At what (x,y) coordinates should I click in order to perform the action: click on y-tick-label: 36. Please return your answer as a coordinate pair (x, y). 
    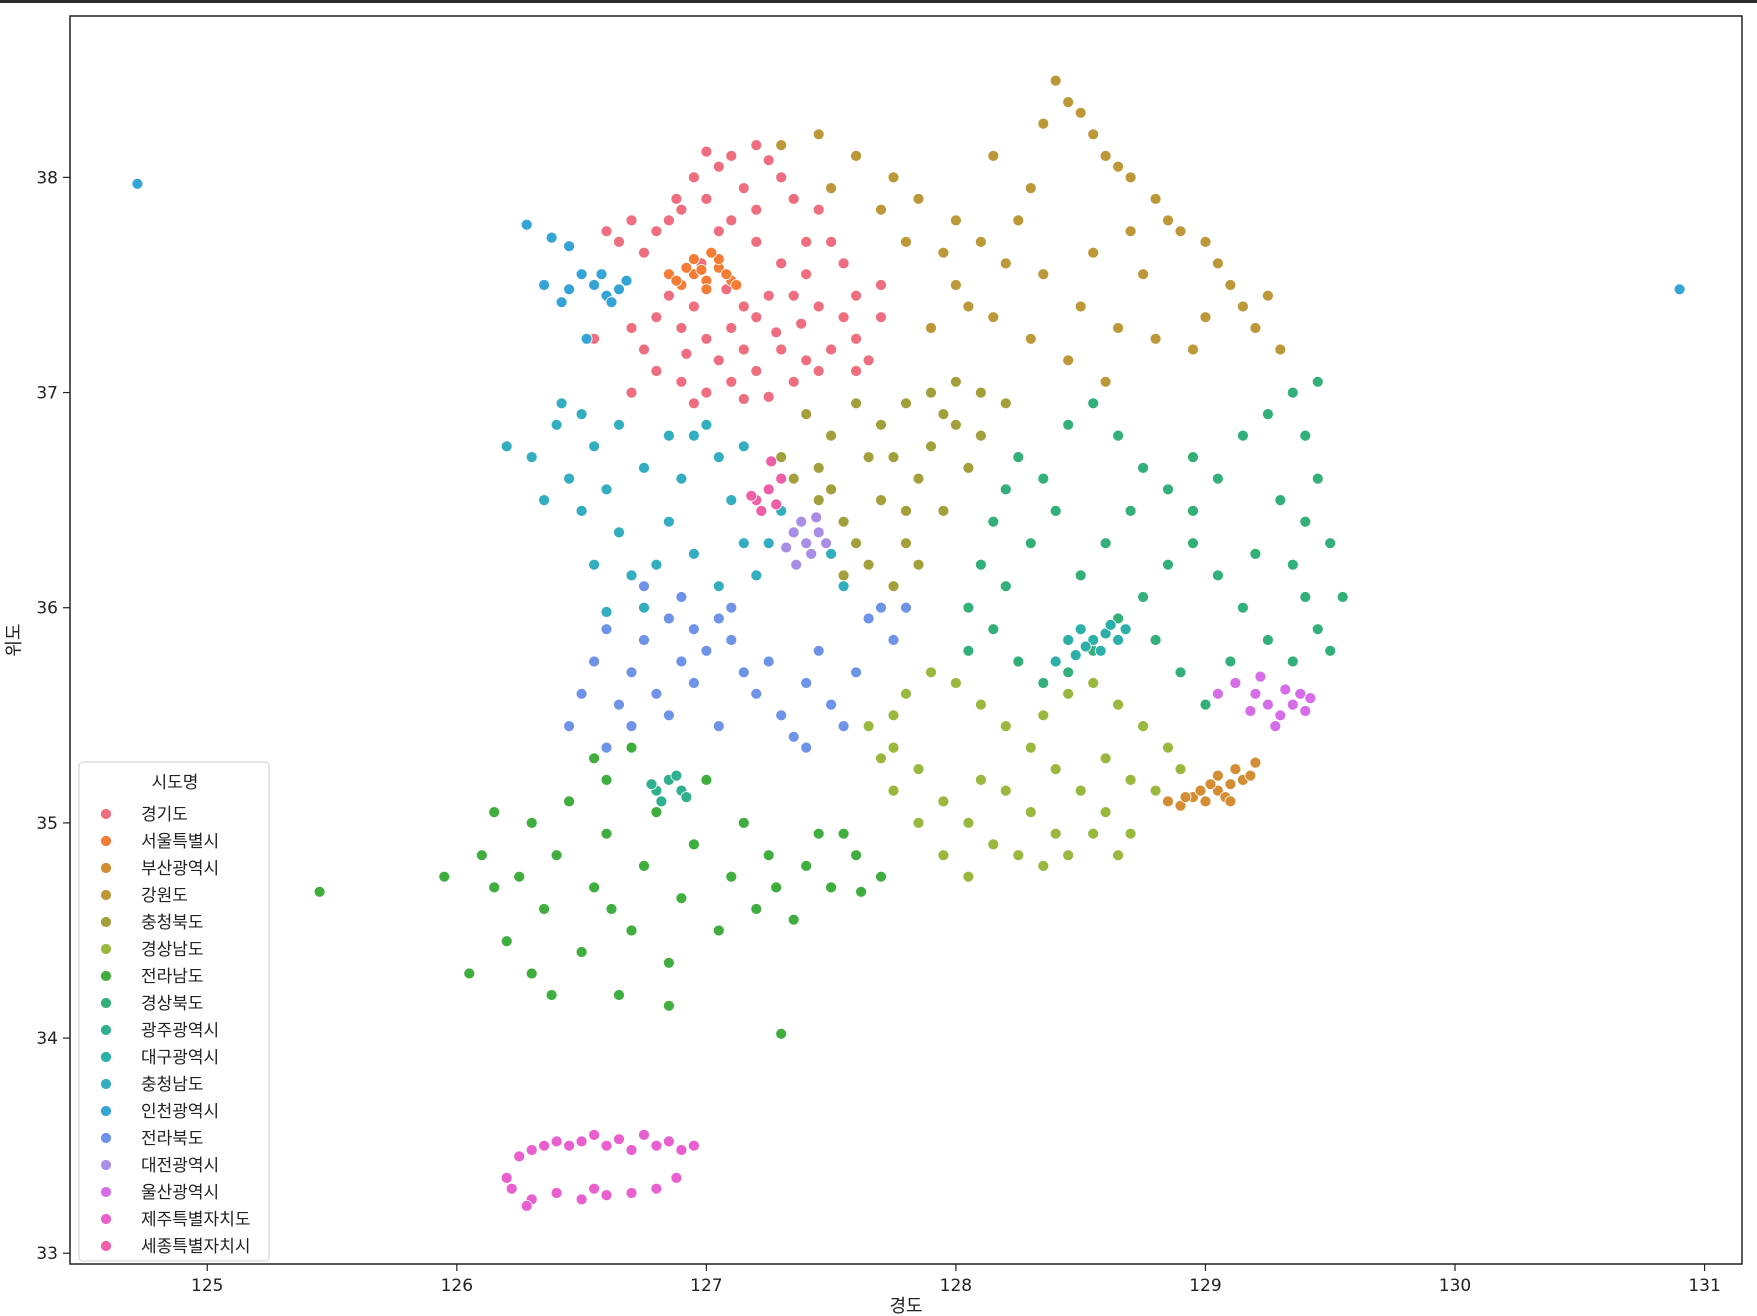
    Looking at the image, I should click on (47, 609).